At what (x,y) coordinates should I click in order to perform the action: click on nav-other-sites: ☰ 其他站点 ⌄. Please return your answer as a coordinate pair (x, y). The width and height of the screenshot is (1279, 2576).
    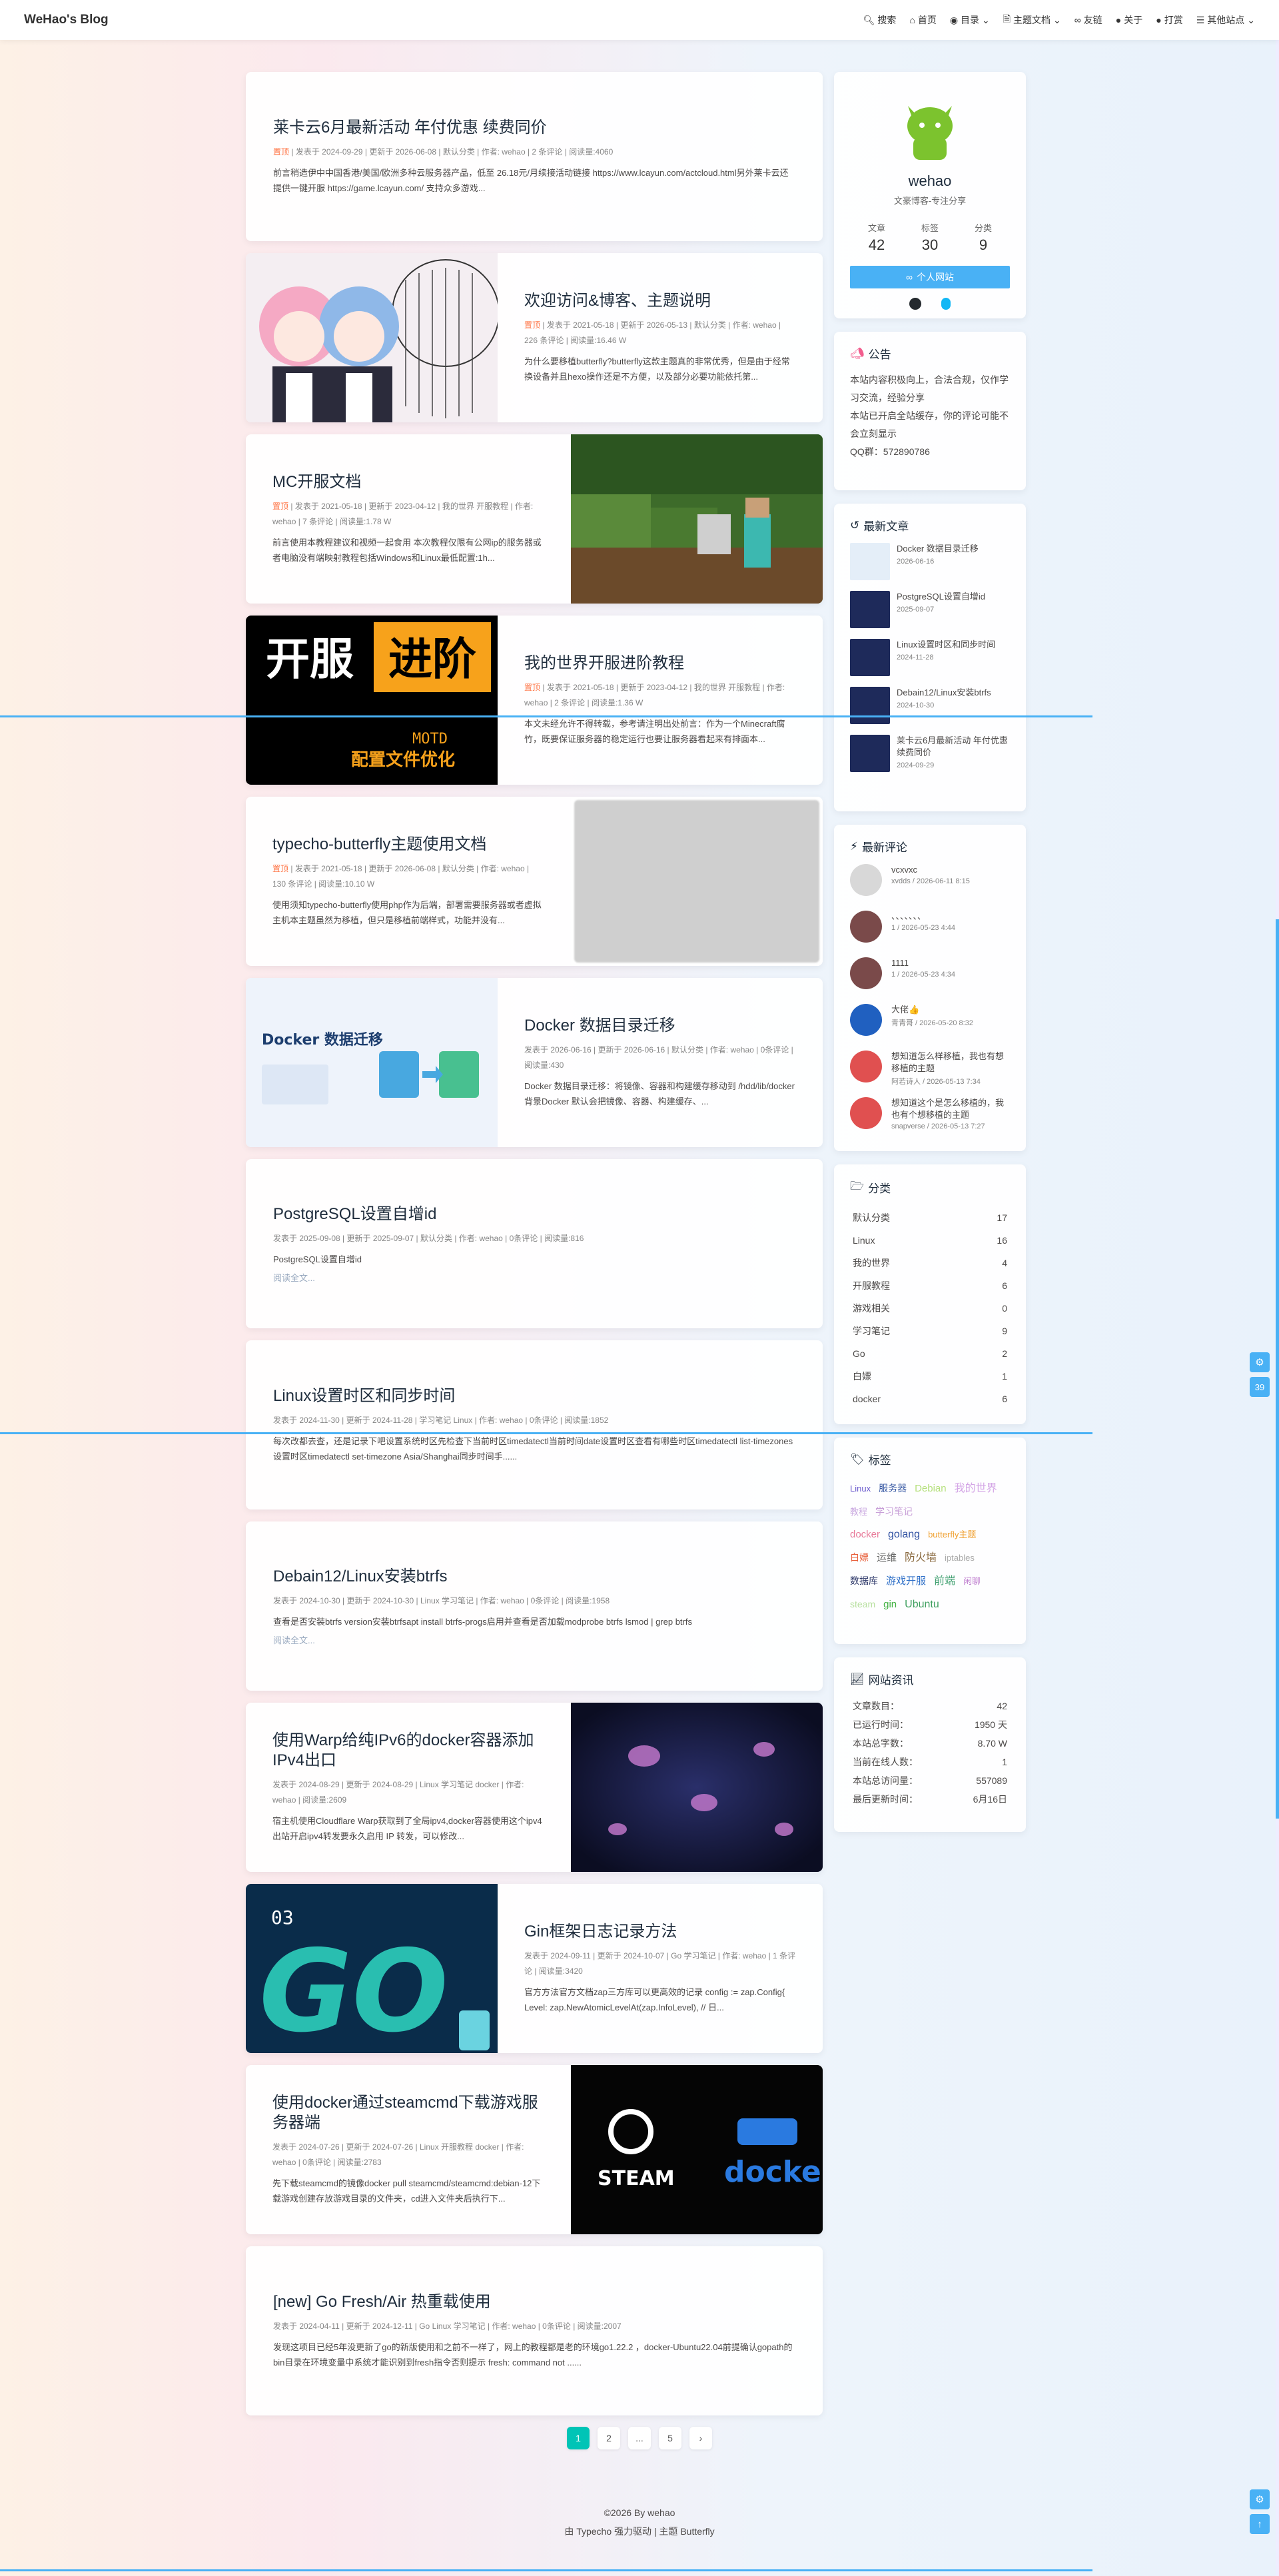
    Looking at the image, I should click on (1225, 20).